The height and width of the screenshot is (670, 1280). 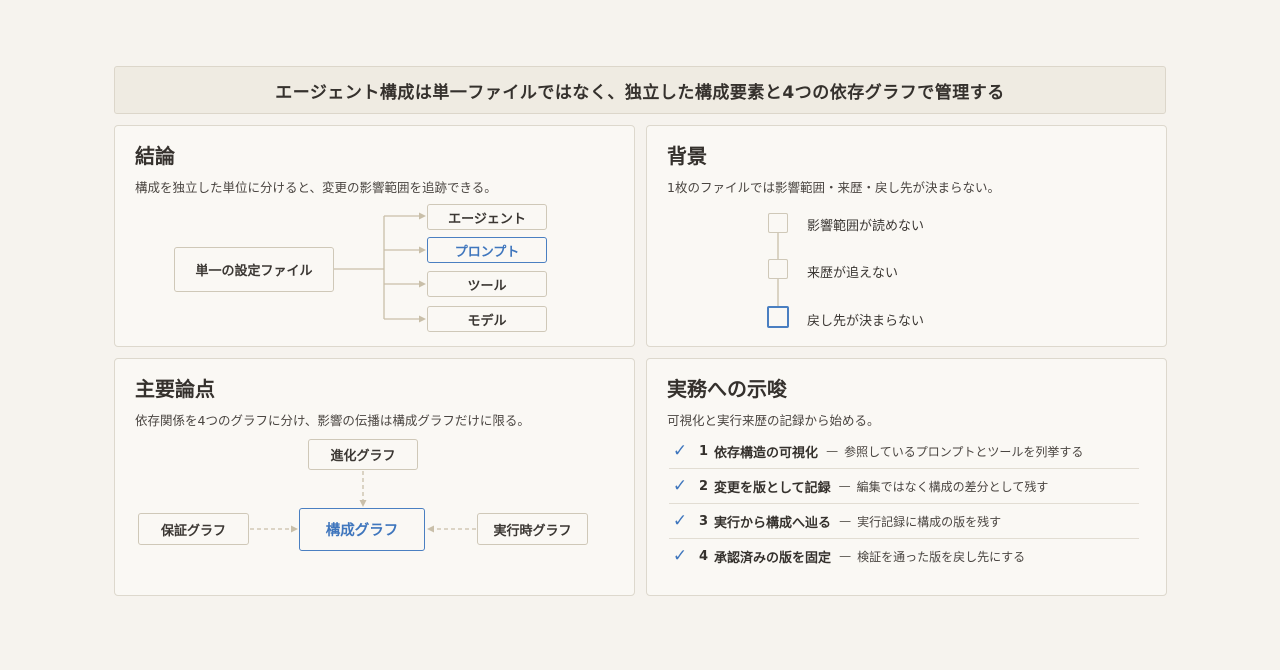 I want to click on single-config-file-box: 単一の設定ファイル, so click(x=254, y=269).